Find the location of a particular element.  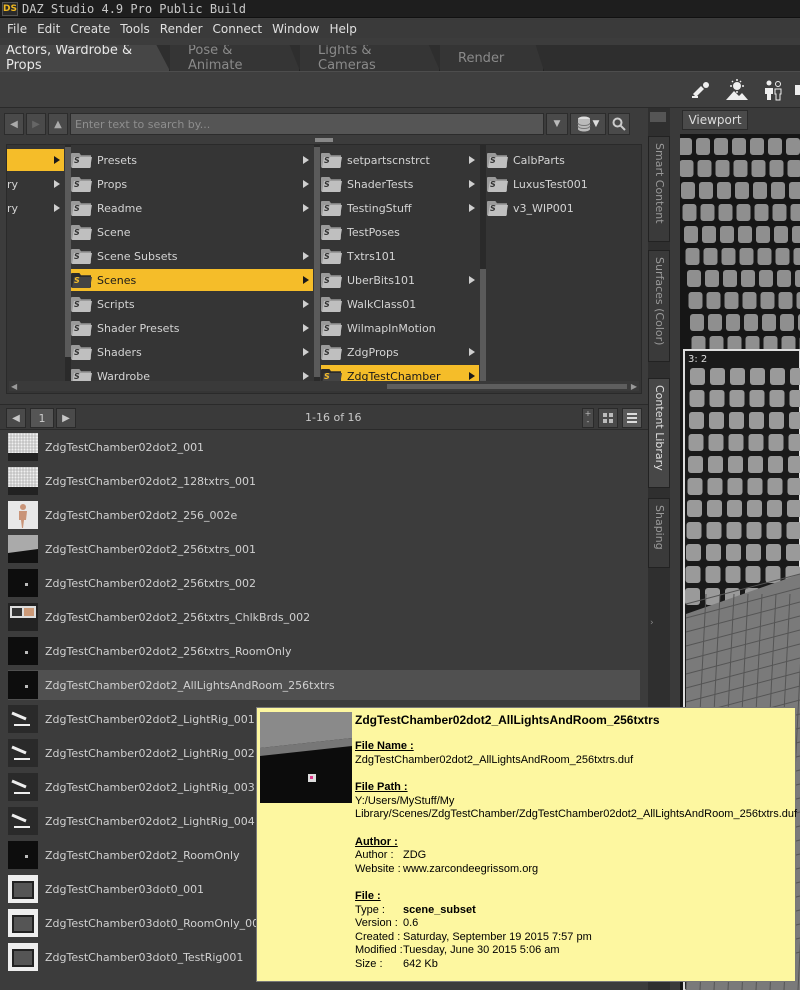

tab-content-library: Content Library is located at coordinates (659, 433).